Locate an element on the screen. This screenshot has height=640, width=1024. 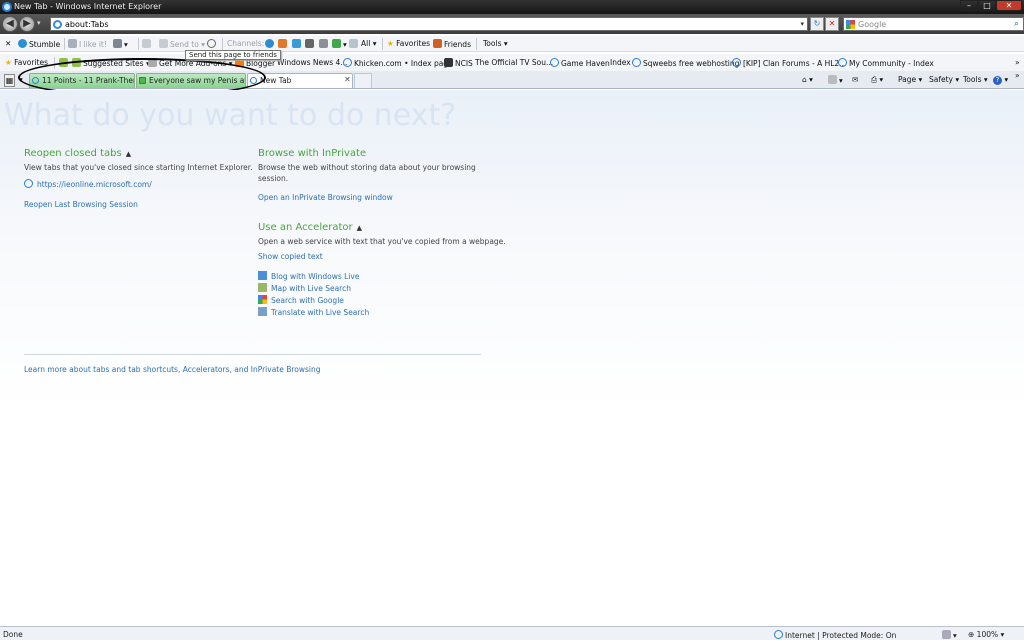
fav-item-index: Index is located at coordinates (620, 62).